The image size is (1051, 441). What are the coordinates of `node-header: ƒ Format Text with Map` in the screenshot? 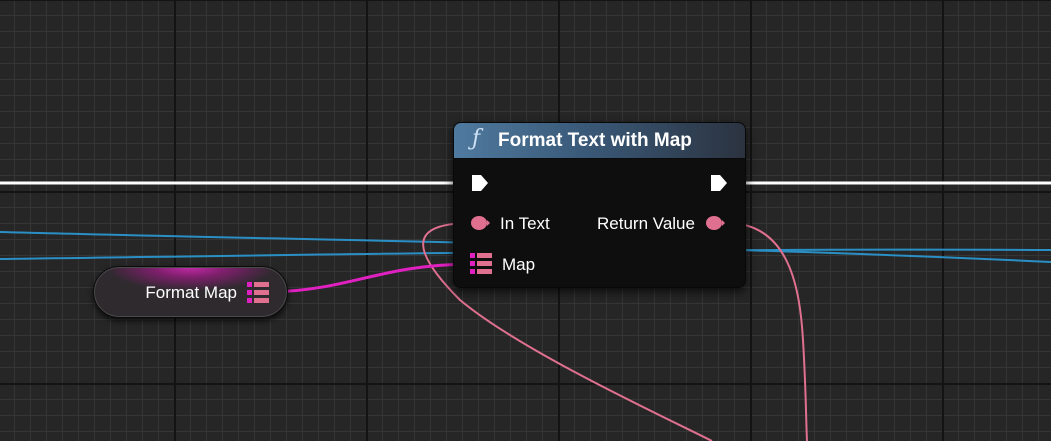 It's located at (599, 141).